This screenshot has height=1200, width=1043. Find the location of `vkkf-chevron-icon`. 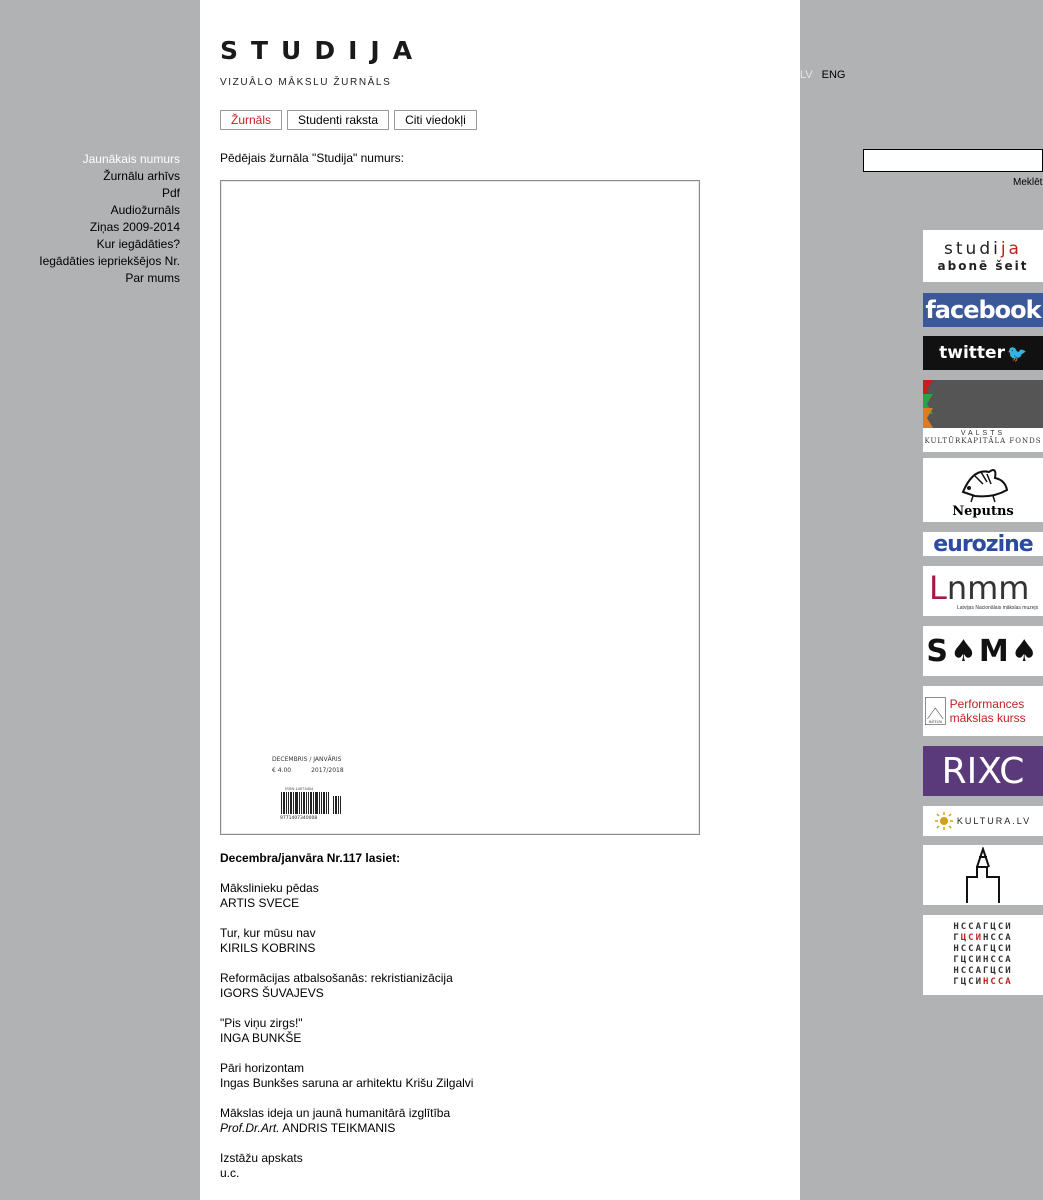

vkkf-chevron-icon is located at coordinates (928, 404).